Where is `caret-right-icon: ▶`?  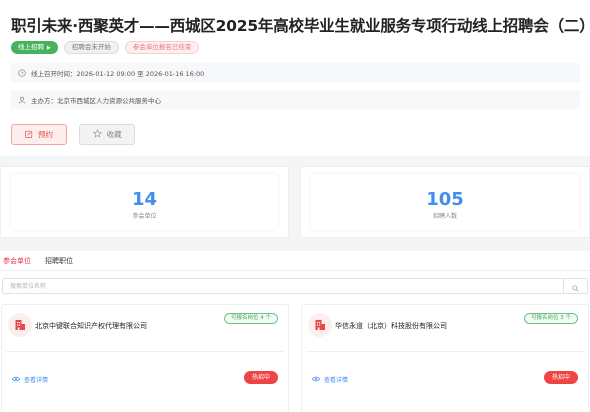 caret-right-icon: ▶ is located at coordinates (49, 48).